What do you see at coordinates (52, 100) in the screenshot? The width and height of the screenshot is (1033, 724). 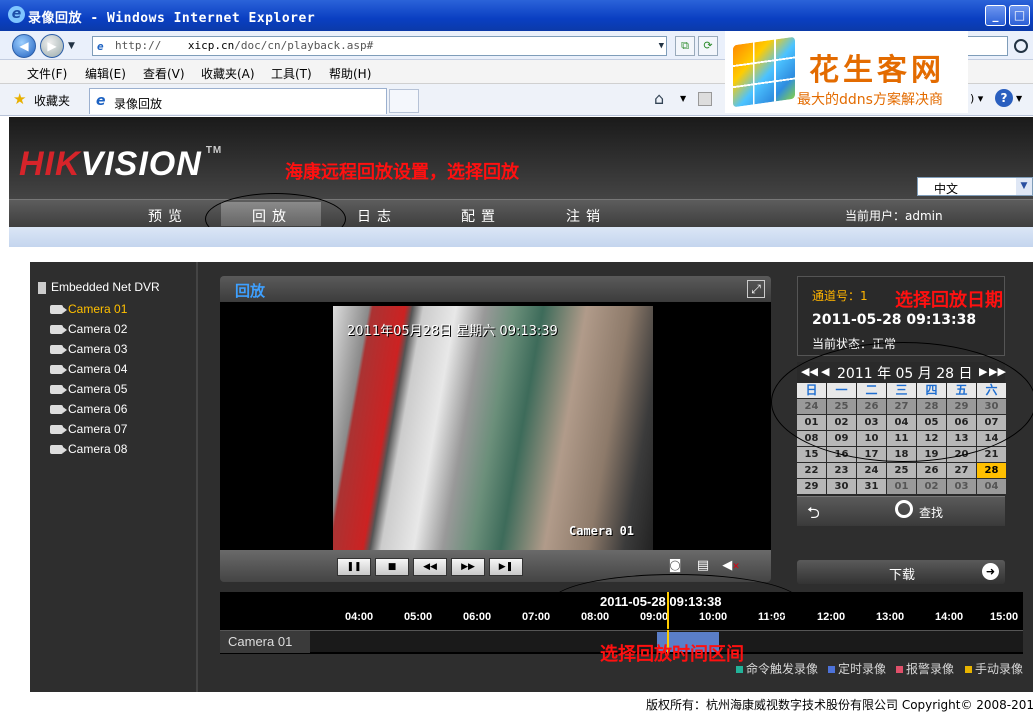 I see `favorites-label: 收藏夹` at bounding box center [52, 100].